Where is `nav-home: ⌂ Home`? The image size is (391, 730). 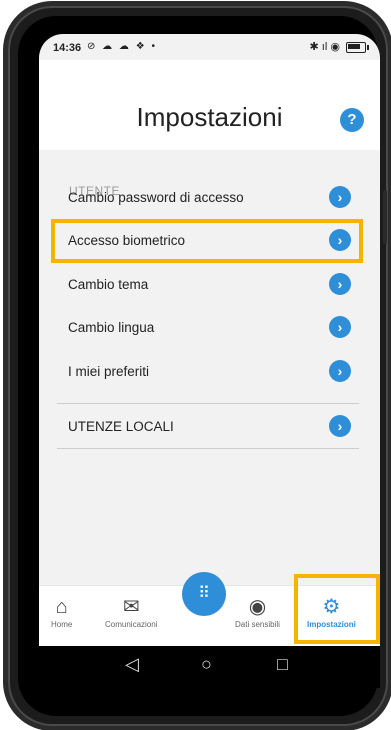
nav-home: ⌂ Home is located at coordinates (61, 612).